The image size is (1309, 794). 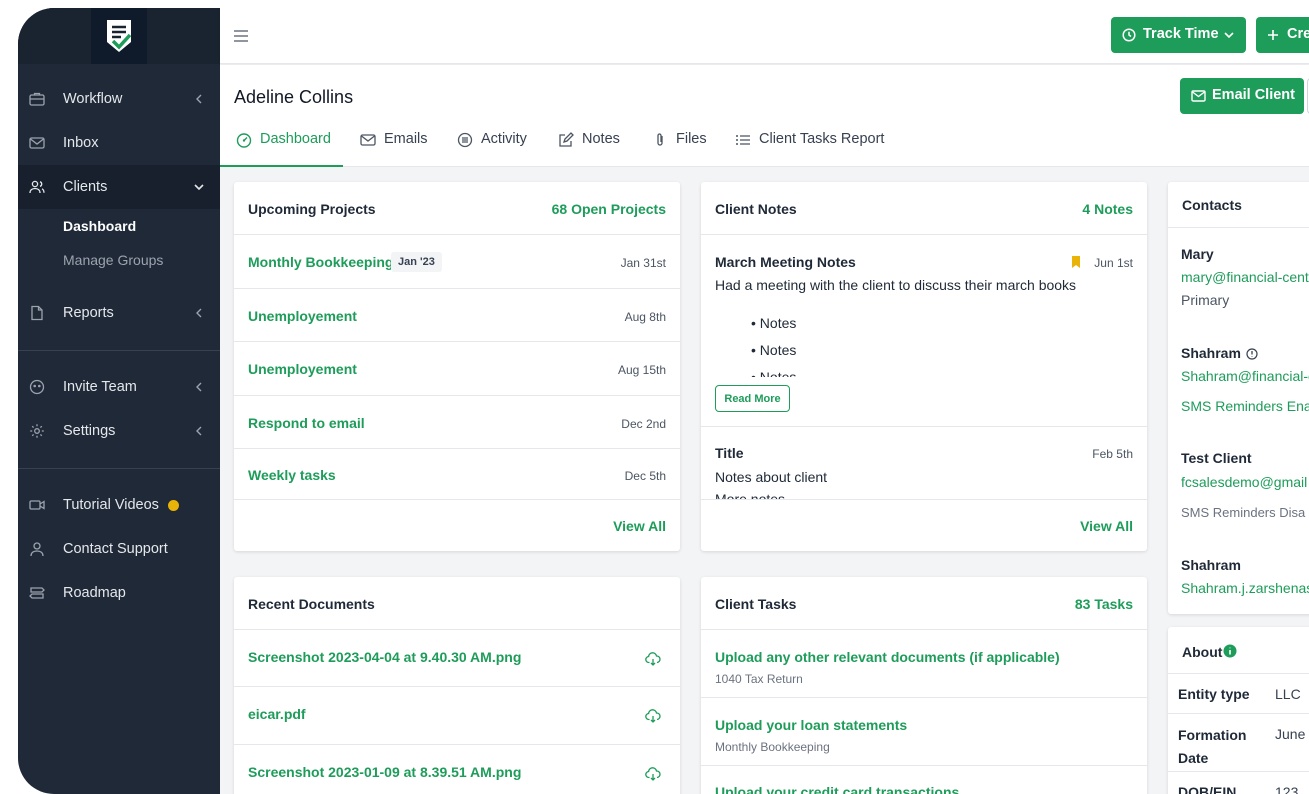 I want to click on contact-email: mary@financial-cent, so click(x=1245, y=277).